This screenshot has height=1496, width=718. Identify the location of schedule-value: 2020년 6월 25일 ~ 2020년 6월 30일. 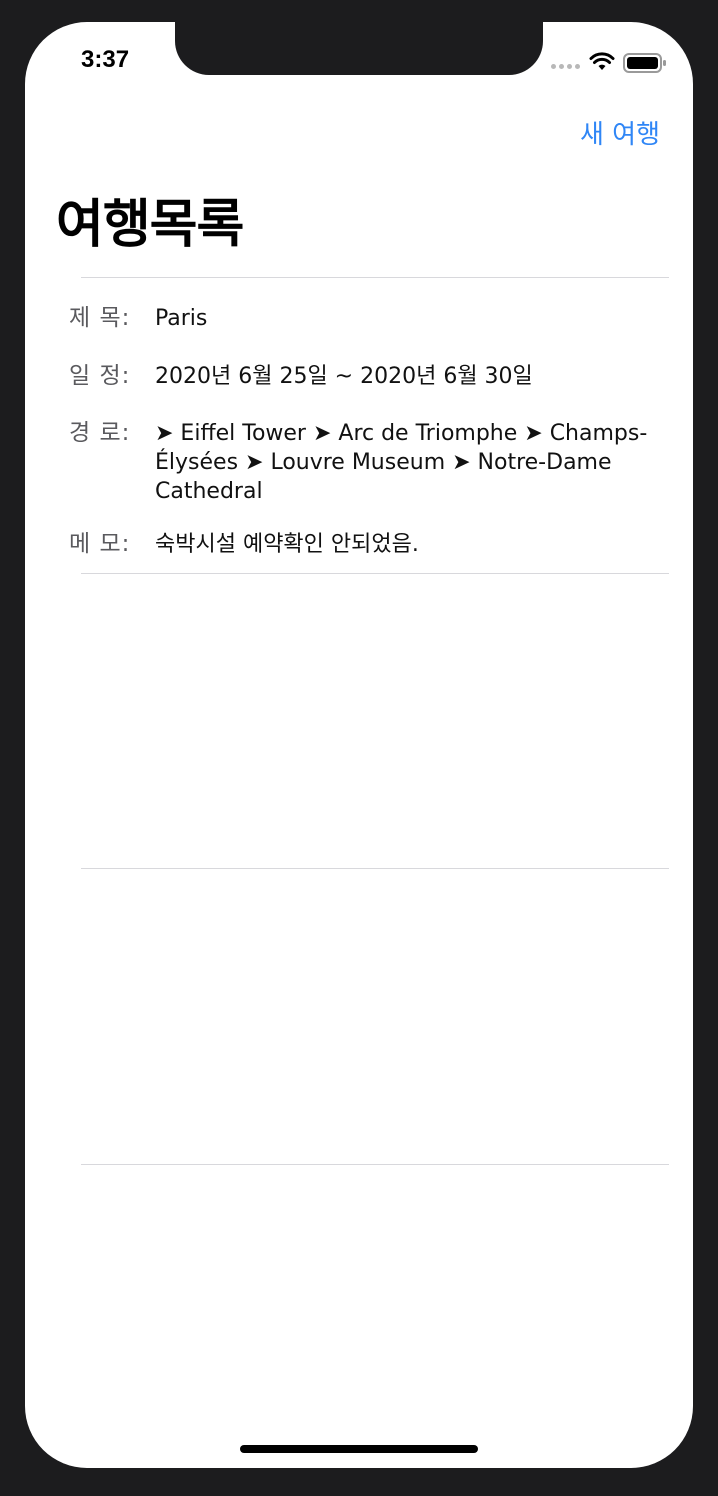
(344, 376).